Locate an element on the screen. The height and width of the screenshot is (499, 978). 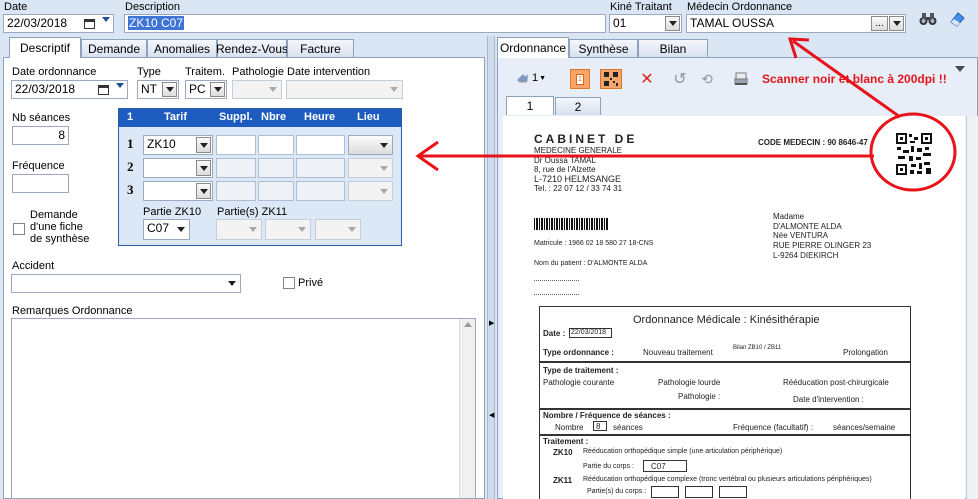
chevron-down-icon: ▼ is located at coordinates (542, 78).